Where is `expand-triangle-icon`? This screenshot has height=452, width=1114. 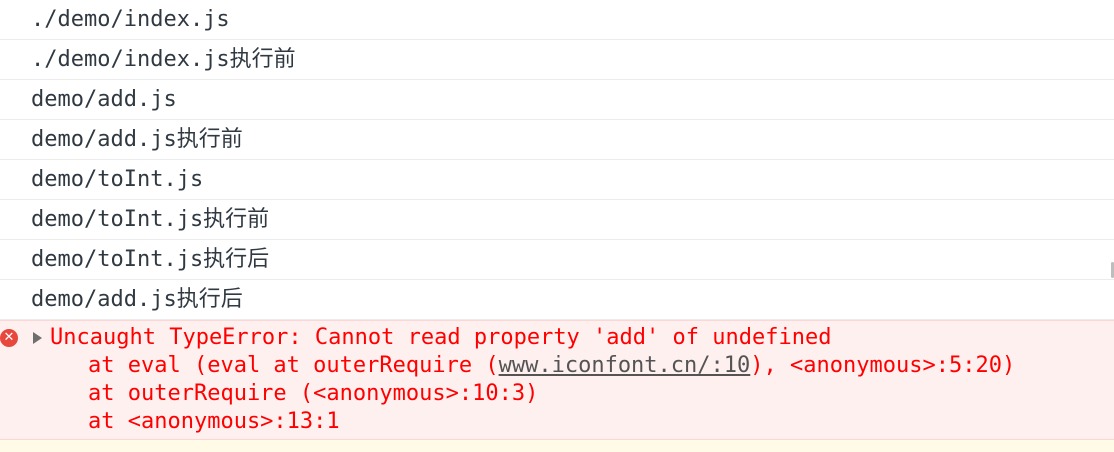 expand-triangle-icon is located at coordinates (37, 338).